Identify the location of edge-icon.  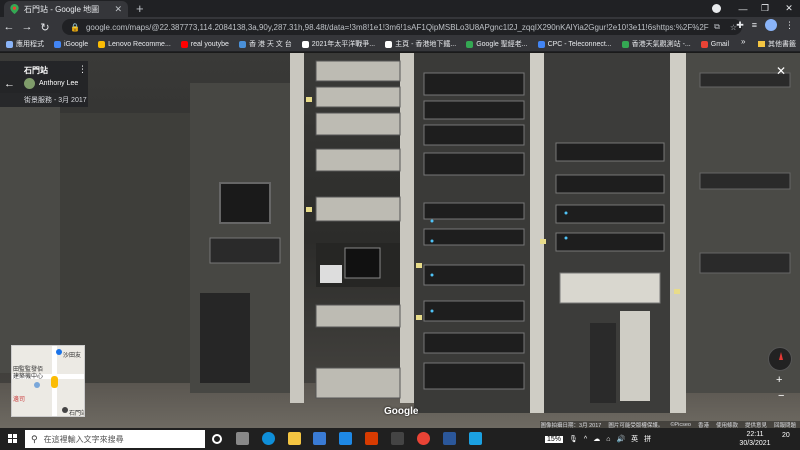
(268, 438).